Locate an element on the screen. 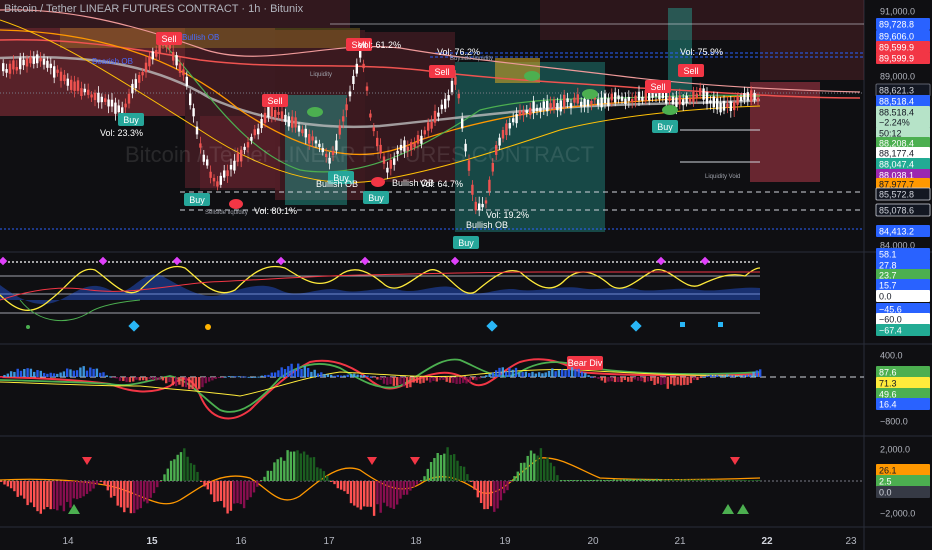  svg-text: Buy is located at coordinates (197, 200).